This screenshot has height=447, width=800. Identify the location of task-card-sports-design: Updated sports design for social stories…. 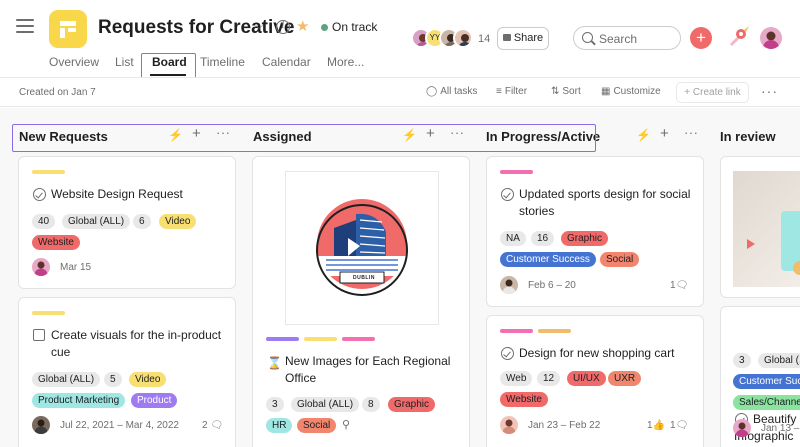
(595, 231).